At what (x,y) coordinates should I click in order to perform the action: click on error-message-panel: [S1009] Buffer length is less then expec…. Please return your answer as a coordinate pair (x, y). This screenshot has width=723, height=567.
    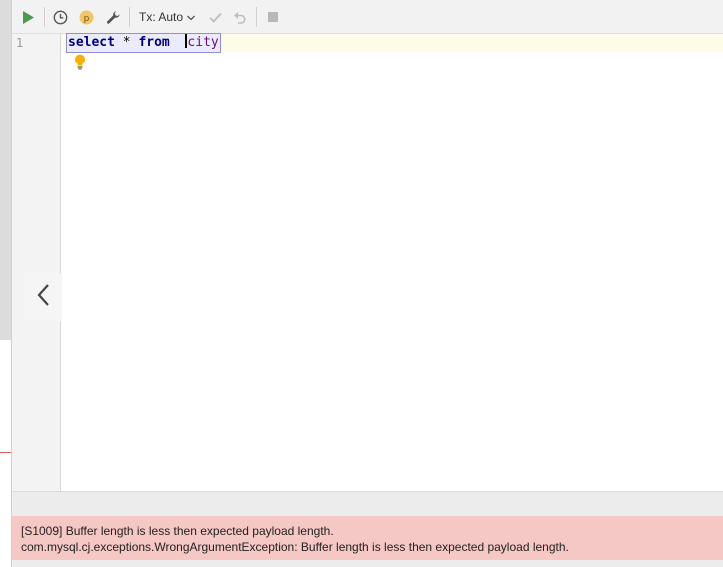
    Looking at the image, I should click on (367, 538).